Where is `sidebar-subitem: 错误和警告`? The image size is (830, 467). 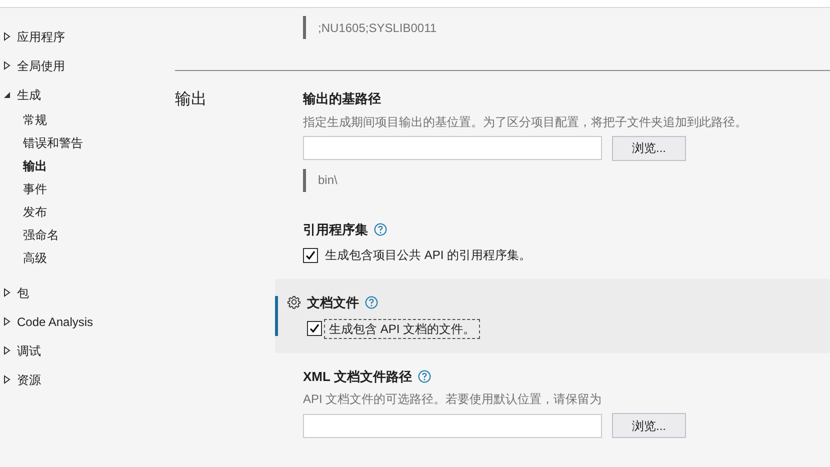 sidebar-subitem: 错误和警告 is located at coordinates (87, 143).